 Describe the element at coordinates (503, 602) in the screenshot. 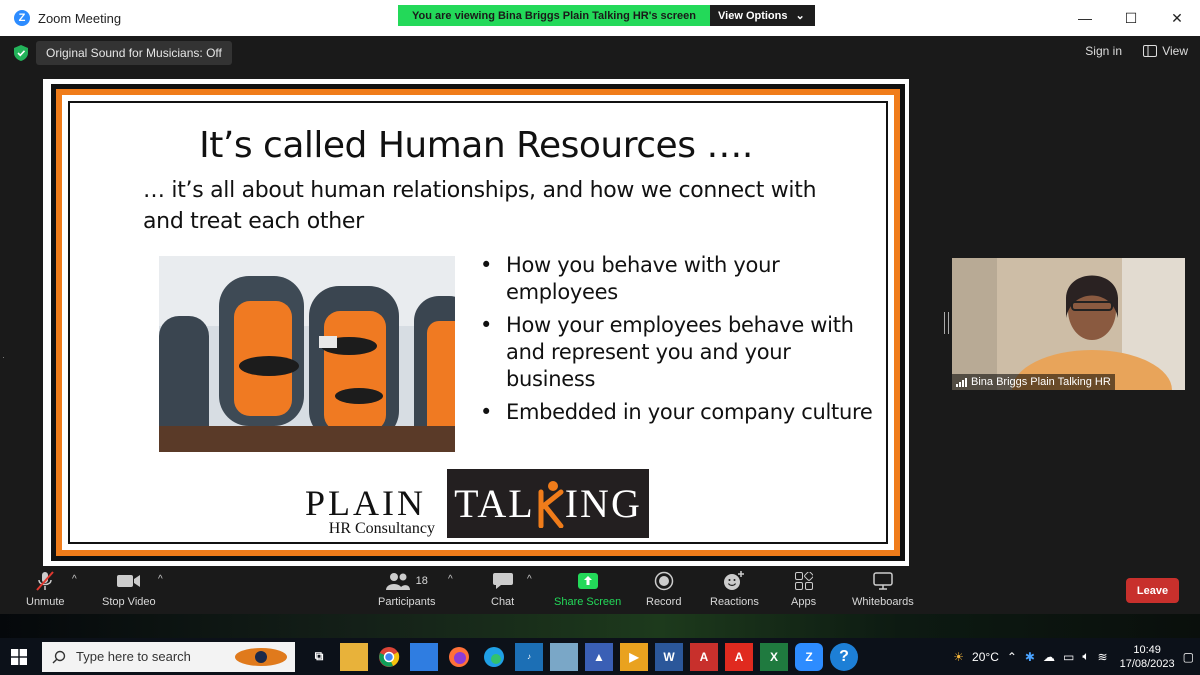

I see `chat-label: Chat` at that location.